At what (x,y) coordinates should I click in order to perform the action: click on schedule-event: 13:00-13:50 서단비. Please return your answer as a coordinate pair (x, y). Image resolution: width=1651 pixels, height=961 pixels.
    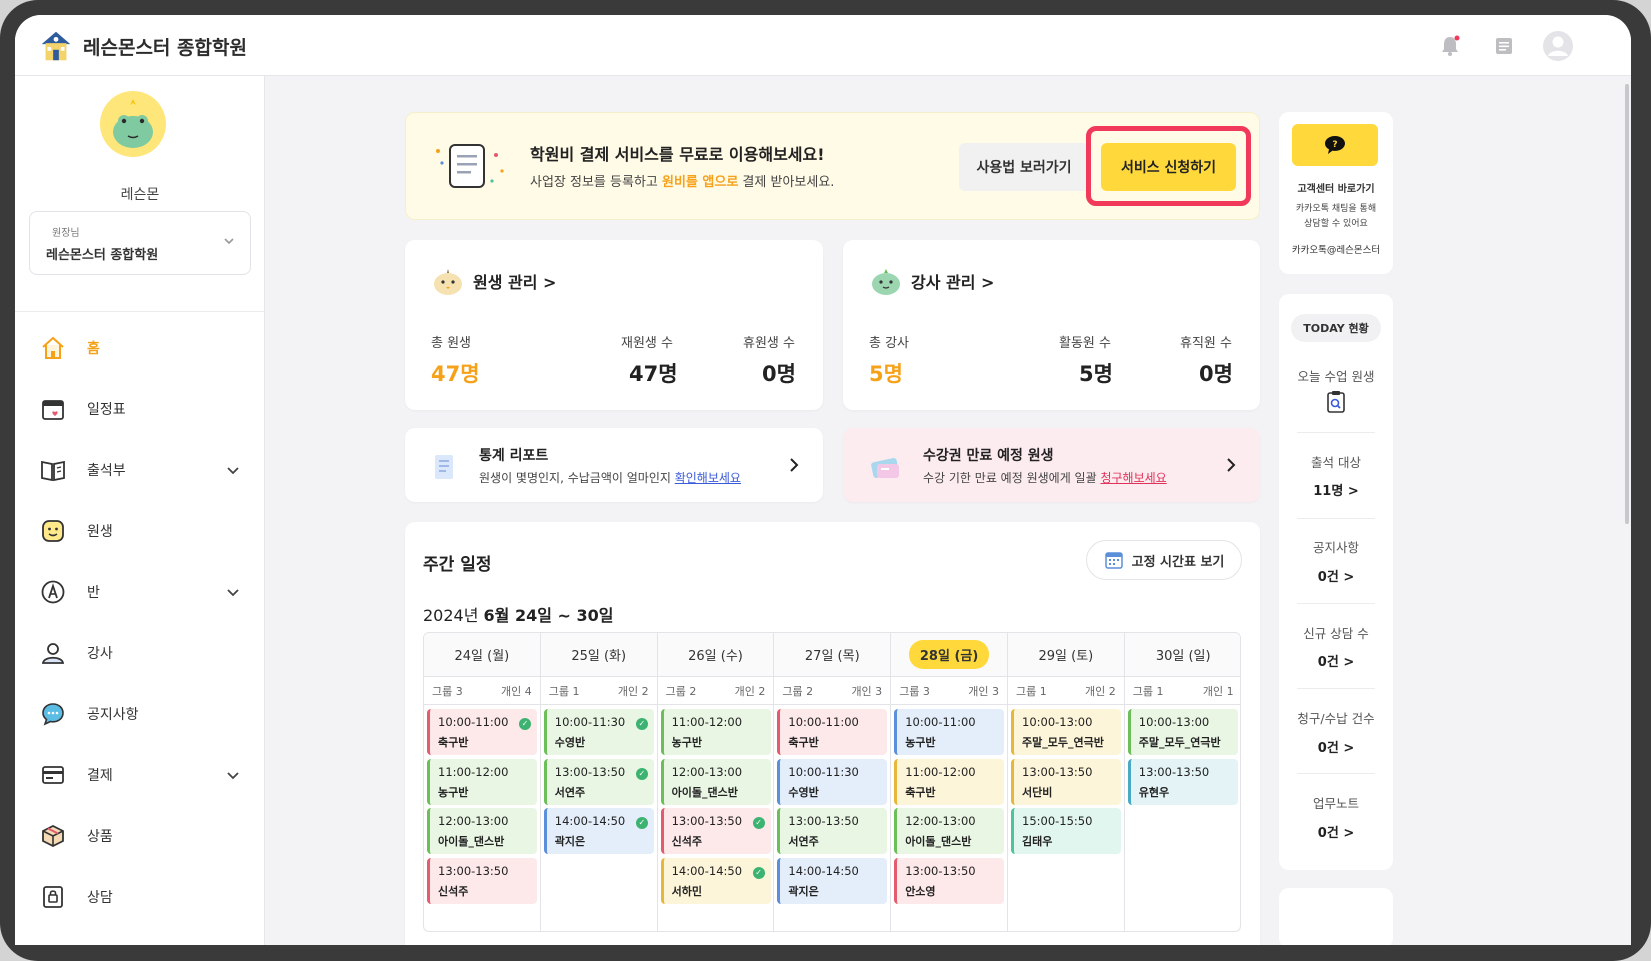
    Looking at the image, I should click on (1066, 781).